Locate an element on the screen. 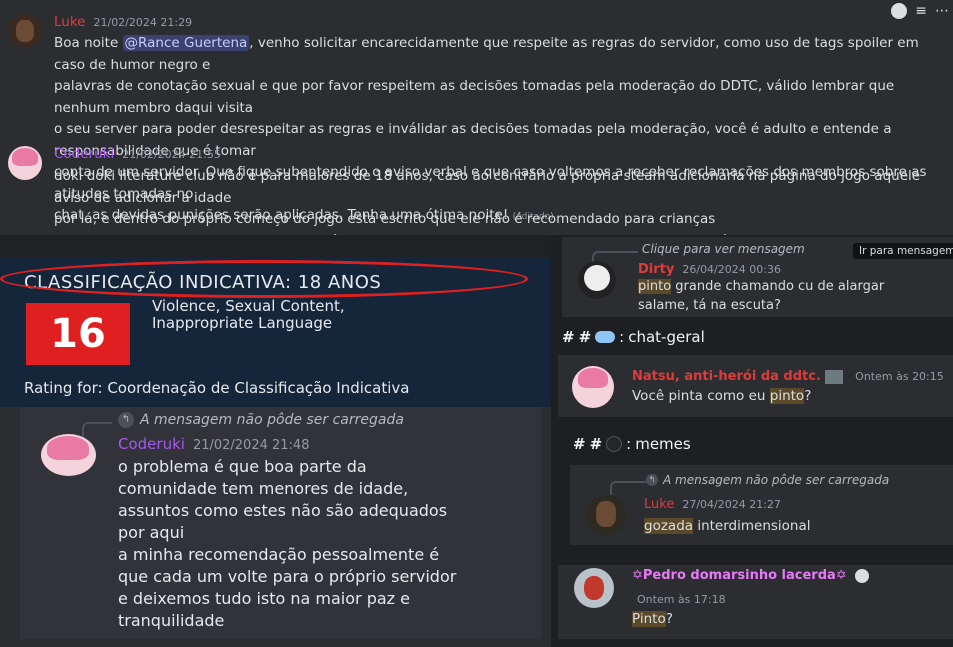 The height and width of the screenshot is (647, 953). message-header: Dirty 26/04/2024 00:36 is located at coordinates (709, 269).